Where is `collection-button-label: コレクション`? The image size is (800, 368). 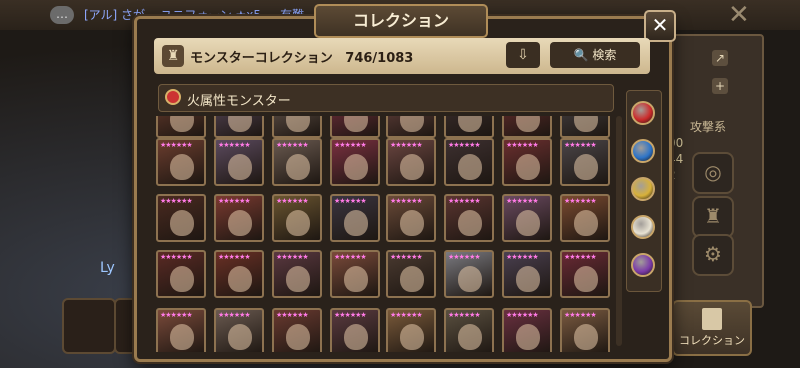
collection-button-label: コレクション is located at coordinates (712, 340).